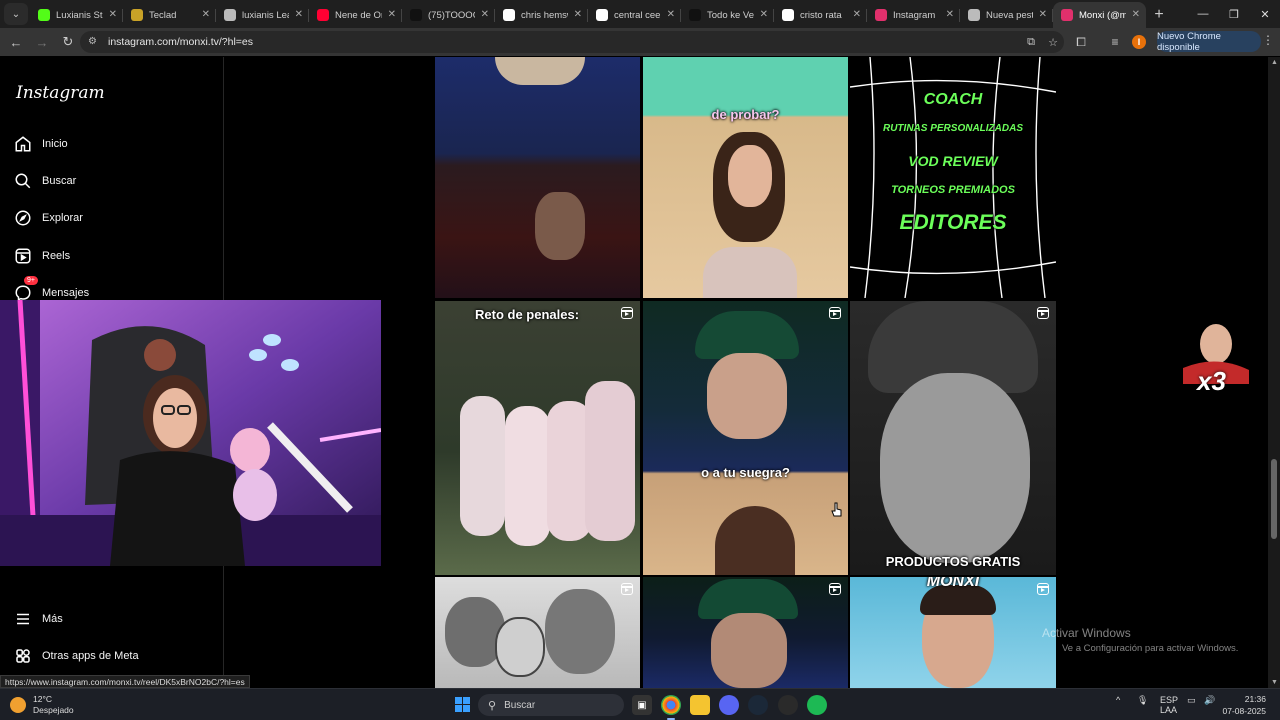  What do you see at coordinates (1067, 15) in the screenshot?
I see `instagram-favicon-icon` at bounding box center [1067, 15].